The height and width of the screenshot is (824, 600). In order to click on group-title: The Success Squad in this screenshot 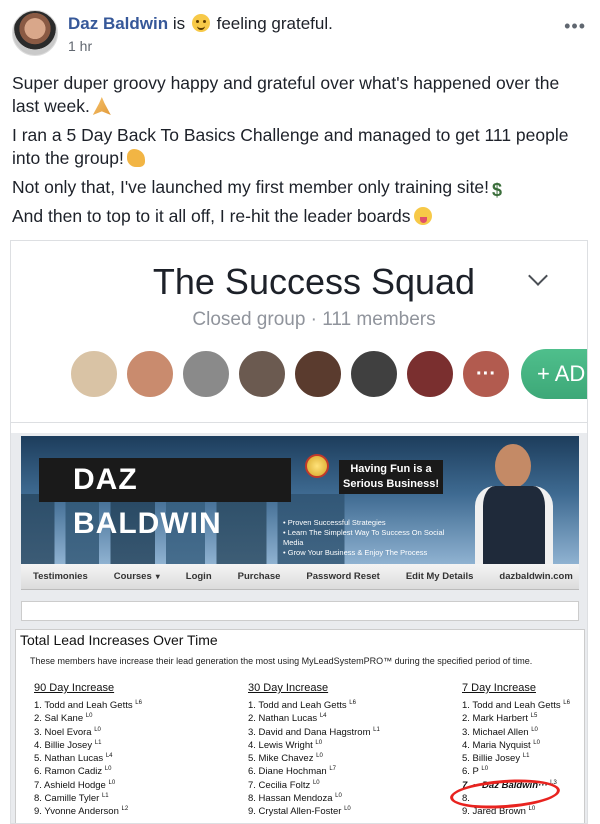, I will do `click(299, 282)`.